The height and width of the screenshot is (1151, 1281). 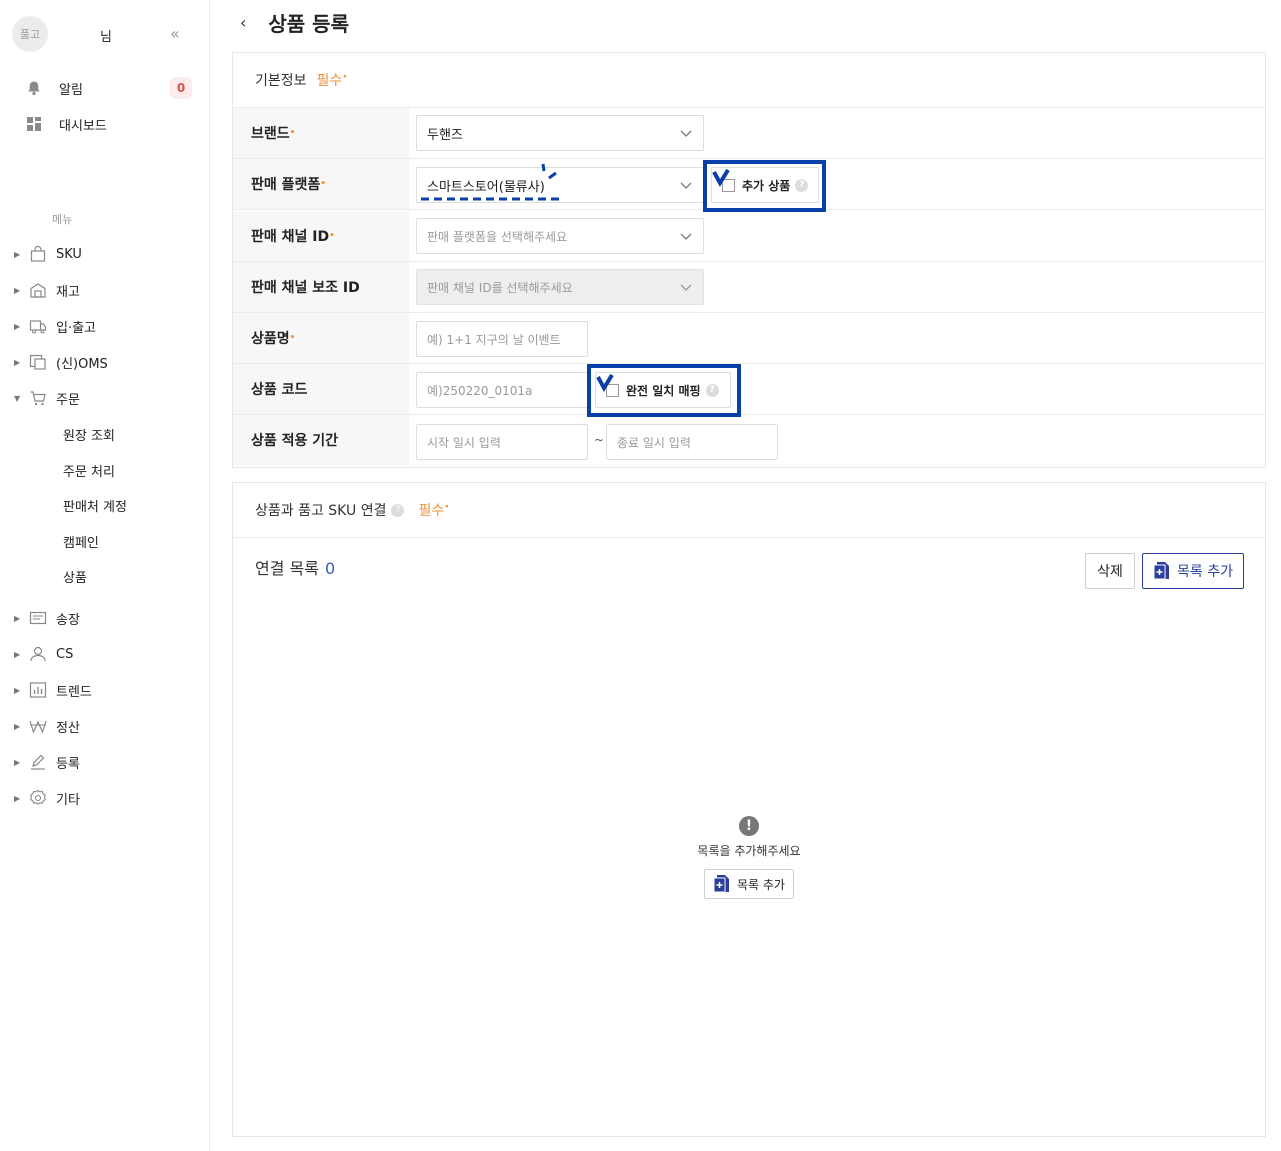 I want to click on sidebar-item-etc: ▶ 기타, so click(x=47, y=798).